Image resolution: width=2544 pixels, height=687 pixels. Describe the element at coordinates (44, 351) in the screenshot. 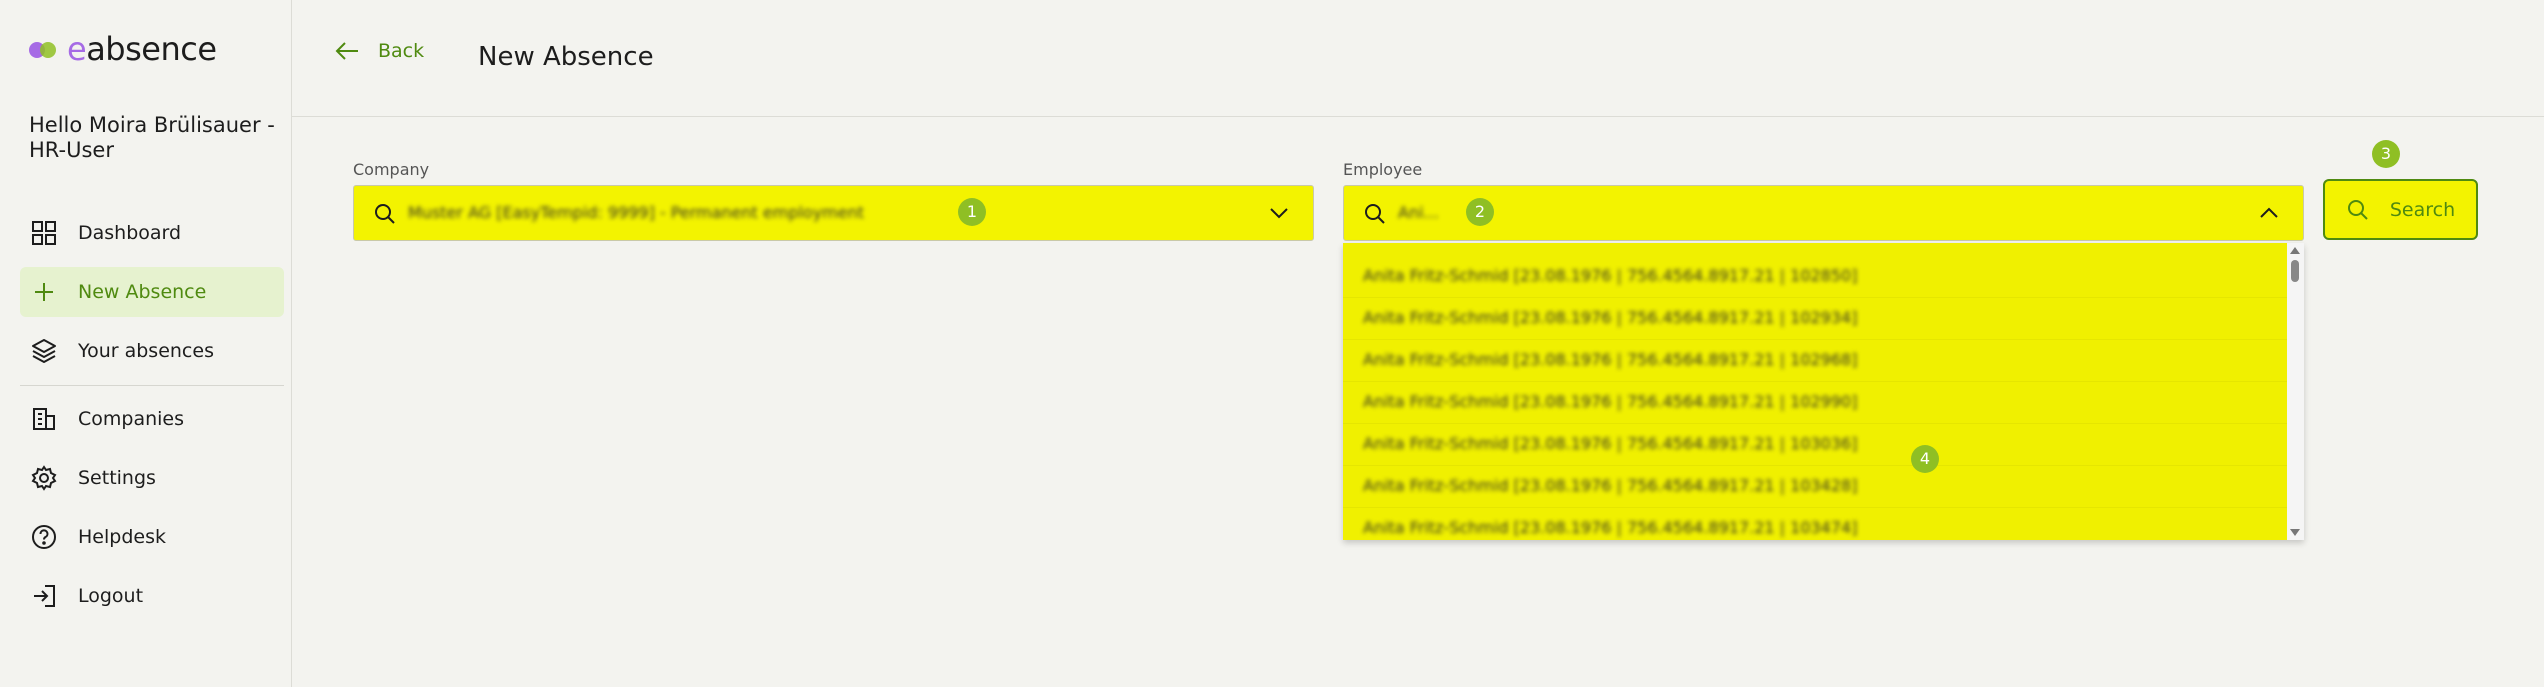

I see `layers-icon` at that location.